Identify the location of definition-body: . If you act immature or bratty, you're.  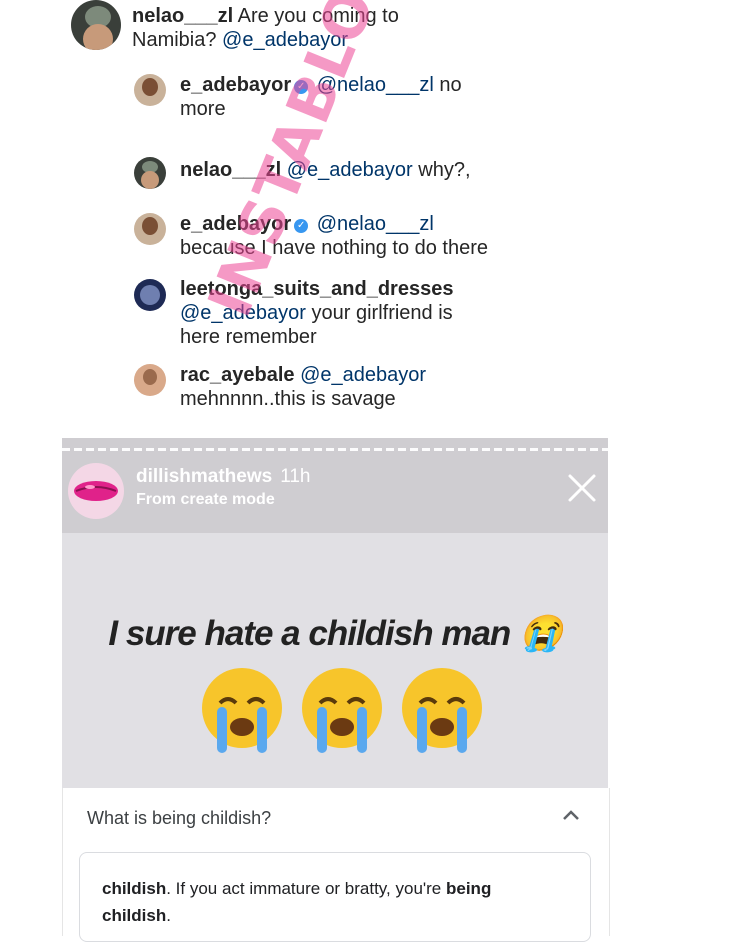
(306, 888).